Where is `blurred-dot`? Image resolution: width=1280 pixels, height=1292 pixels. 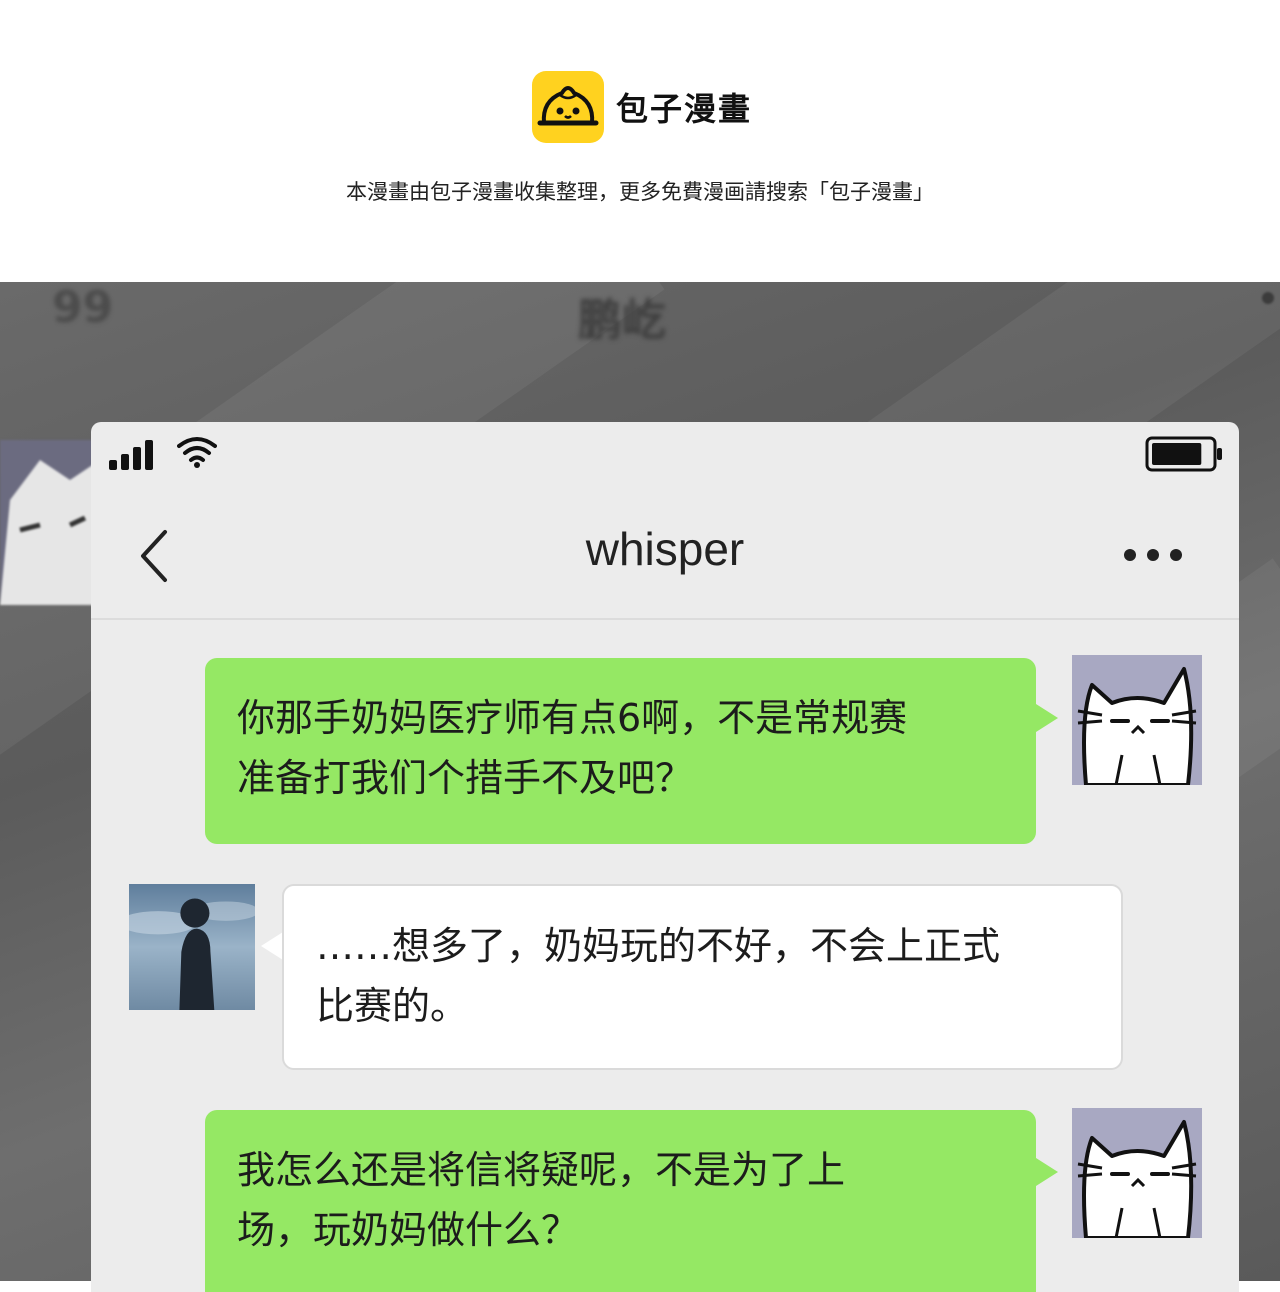 blurred-dot is located at coordinates (1268, 298).